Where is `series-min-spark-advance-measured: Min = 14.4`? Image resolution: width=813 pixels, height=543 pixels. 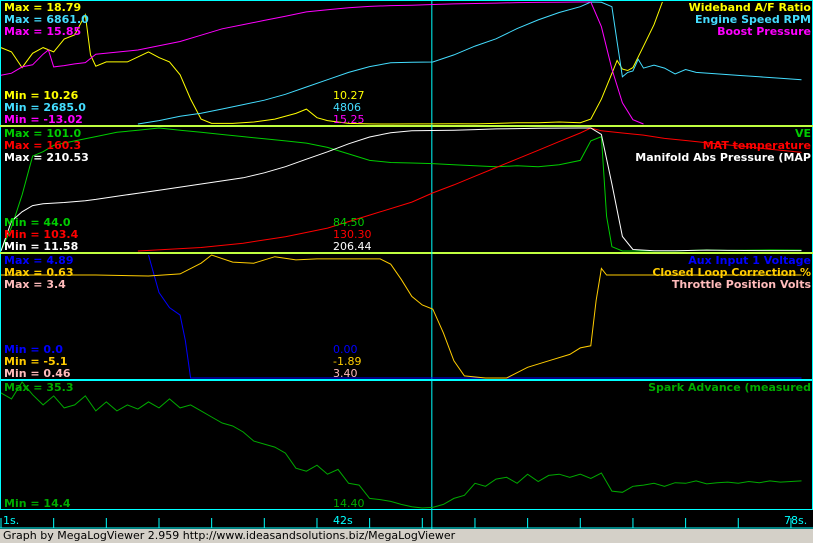
series-min-spark-advance-measured: Min = 14.4 is located at coordinates (37, 503).